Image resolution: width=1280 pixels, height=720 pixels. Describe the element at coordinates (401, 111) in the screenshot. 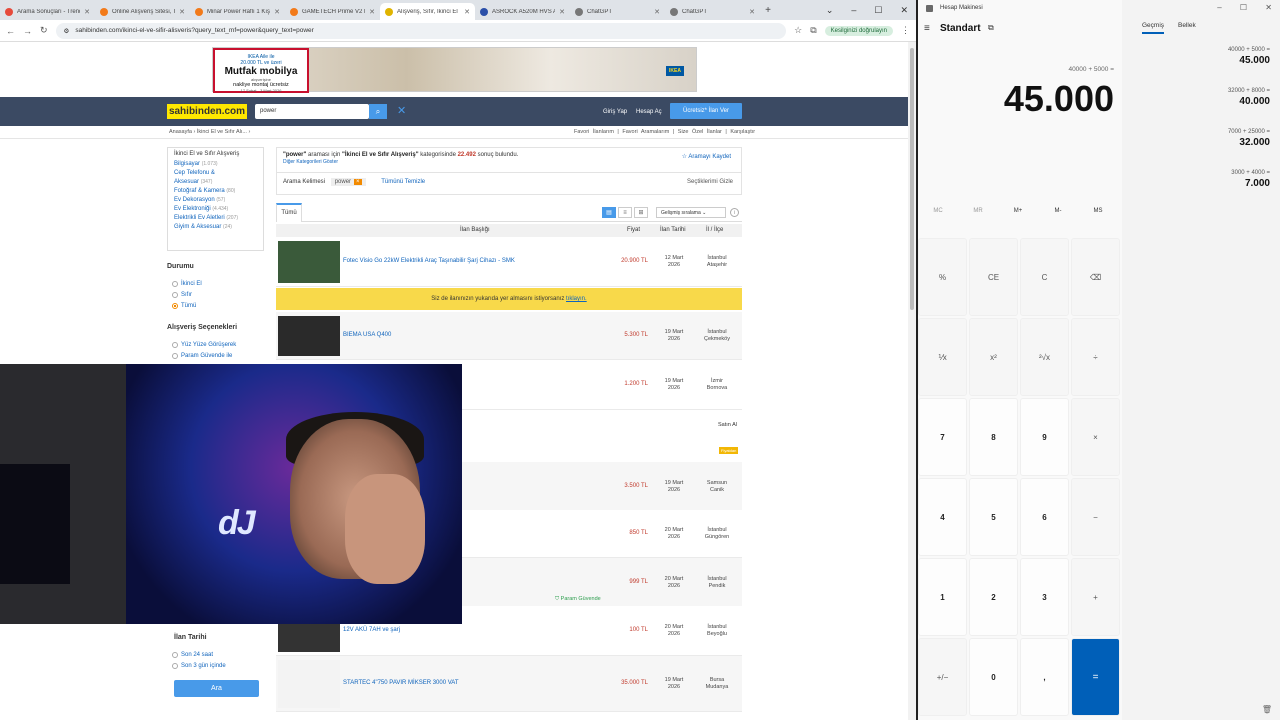

I see `clear-search-icon: ✕` at that location.